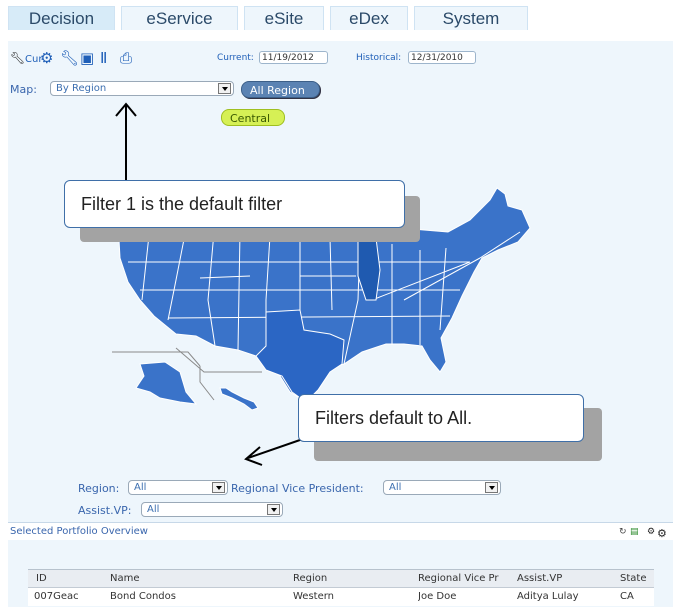 This screenshot has width=675, height=607. I want to click on col-name: Name, so click(125, 578).